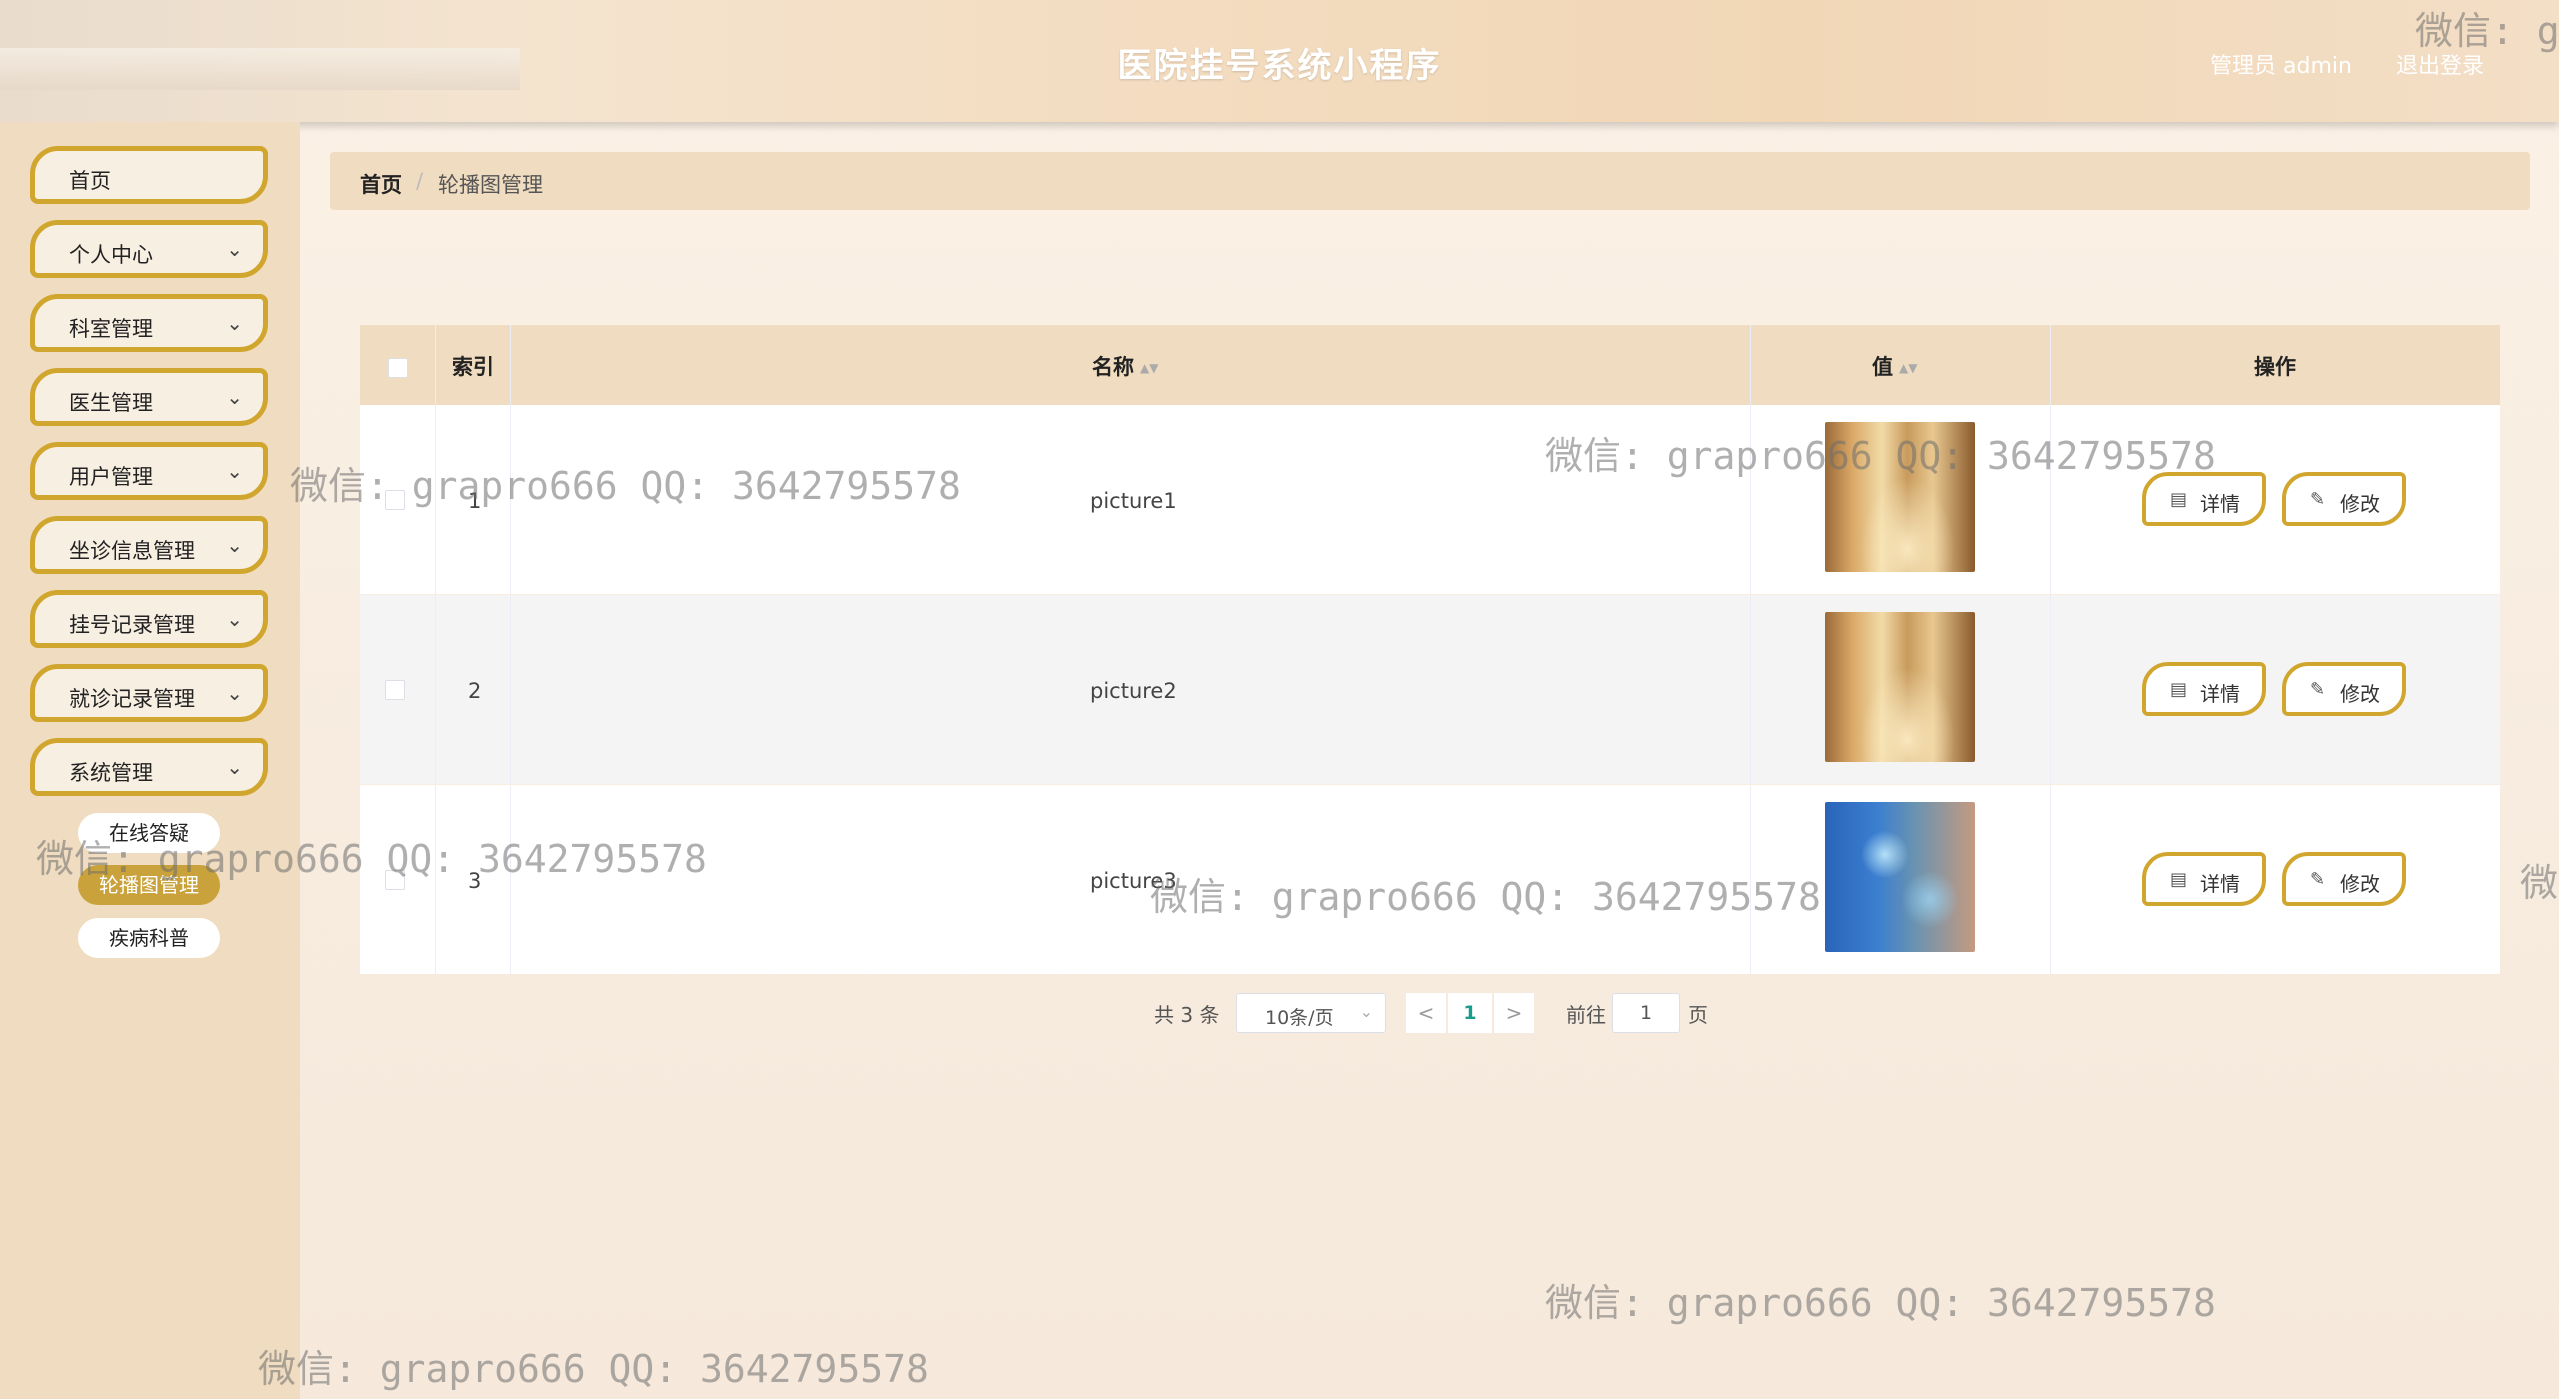 The image size is (2559, 1399). What do you see at coordinates (1430, 181) in the screenshot?
I see `breadcrumb: 首页 / 轮播图管理` at bounding box center [1430, 181].